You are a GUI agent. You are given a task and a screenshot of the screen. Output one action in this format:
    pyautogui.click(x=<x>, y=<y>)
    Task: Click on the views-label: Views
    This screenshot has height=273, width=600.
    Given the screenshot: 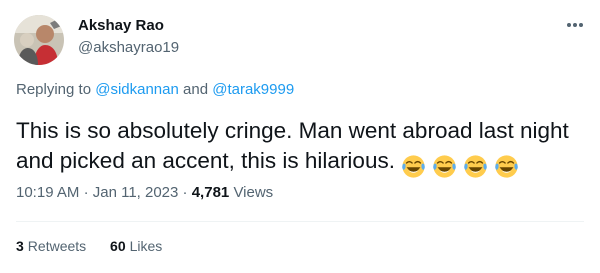 What is the action you would take?
    pyautogui.click(x=253, y=192)
    